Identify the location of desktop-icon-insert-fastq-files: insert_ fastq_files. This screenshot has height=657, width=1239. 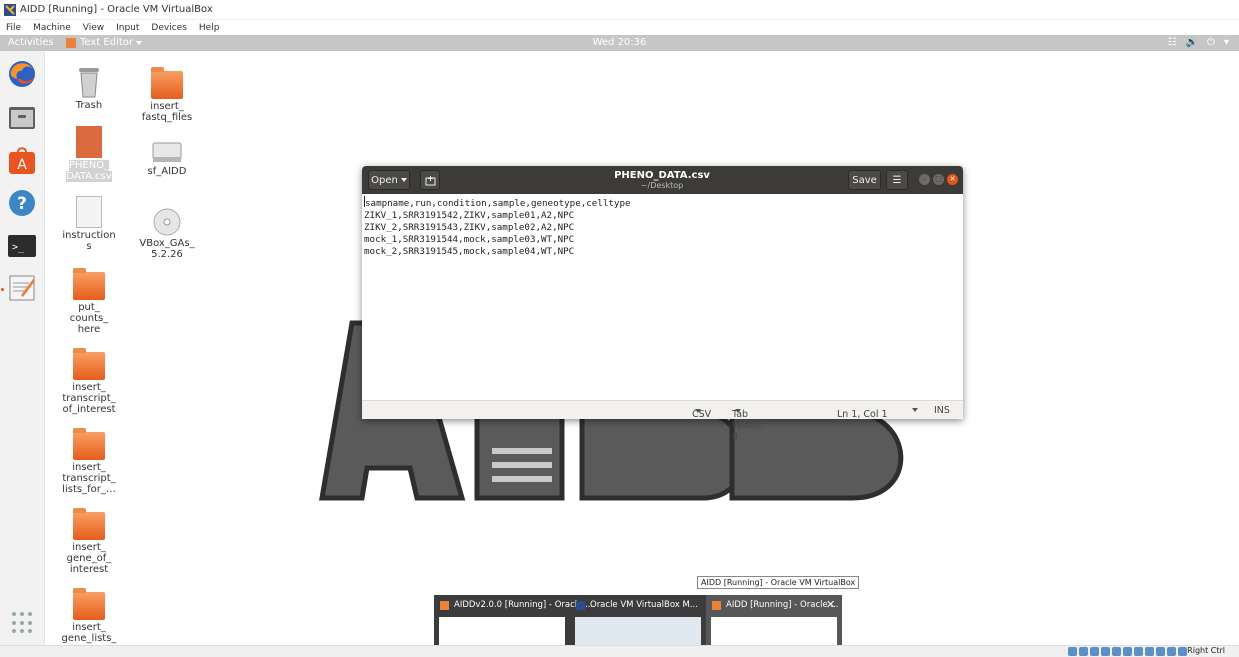
(167, 95).